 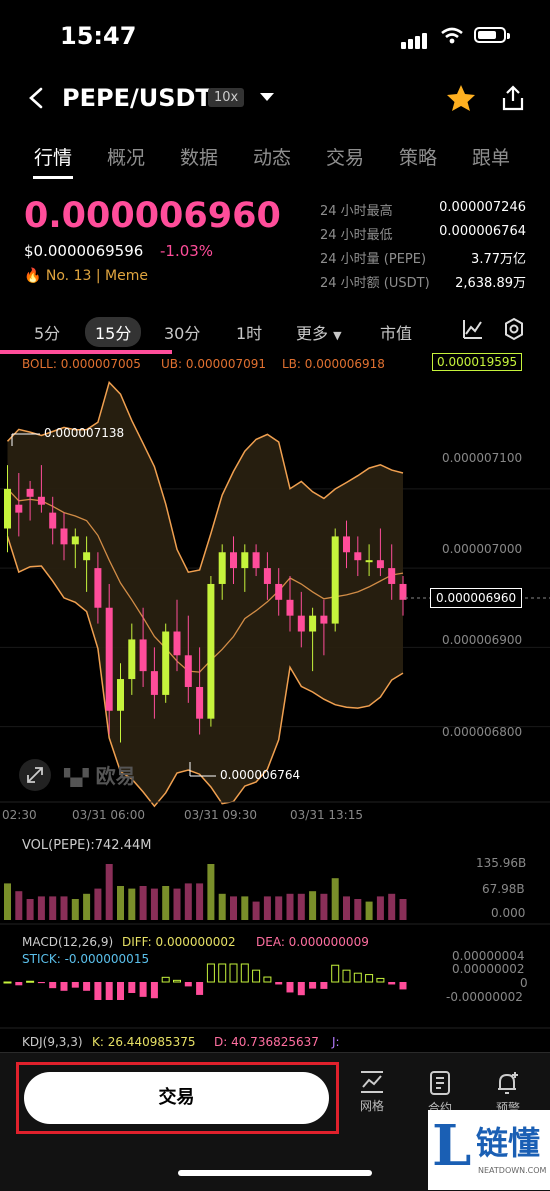 What do you see at coordinates (86, 959) in the screenshot?
I see `macd-stick: STICK: -0.000000015` at bounding box center [86, 959].